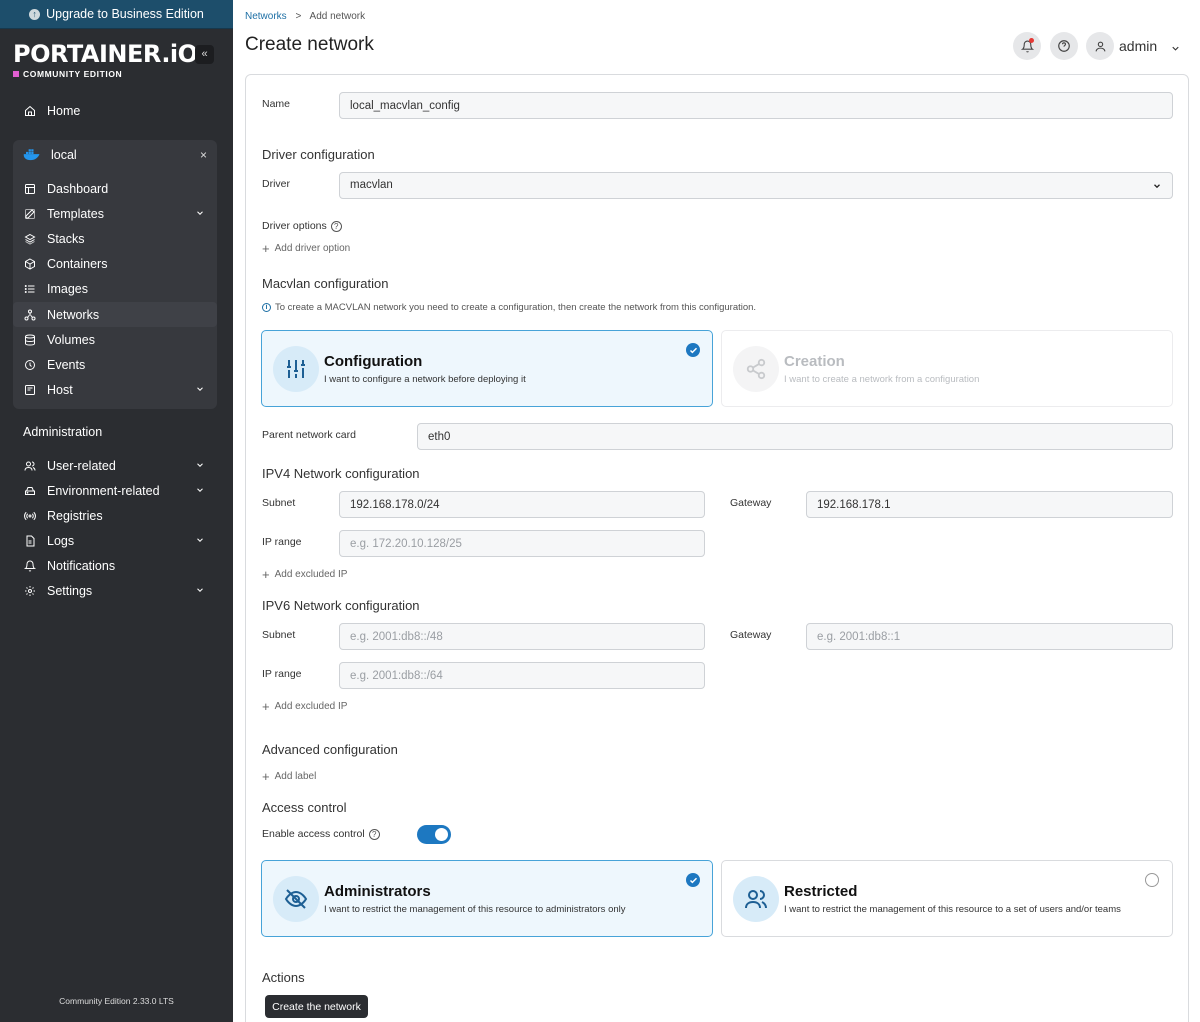 This screenshot has width=1200, height=1022. Describe the element at coordinates (373, 361) in the screenshot. I see `option-title: Configuration` at that location.